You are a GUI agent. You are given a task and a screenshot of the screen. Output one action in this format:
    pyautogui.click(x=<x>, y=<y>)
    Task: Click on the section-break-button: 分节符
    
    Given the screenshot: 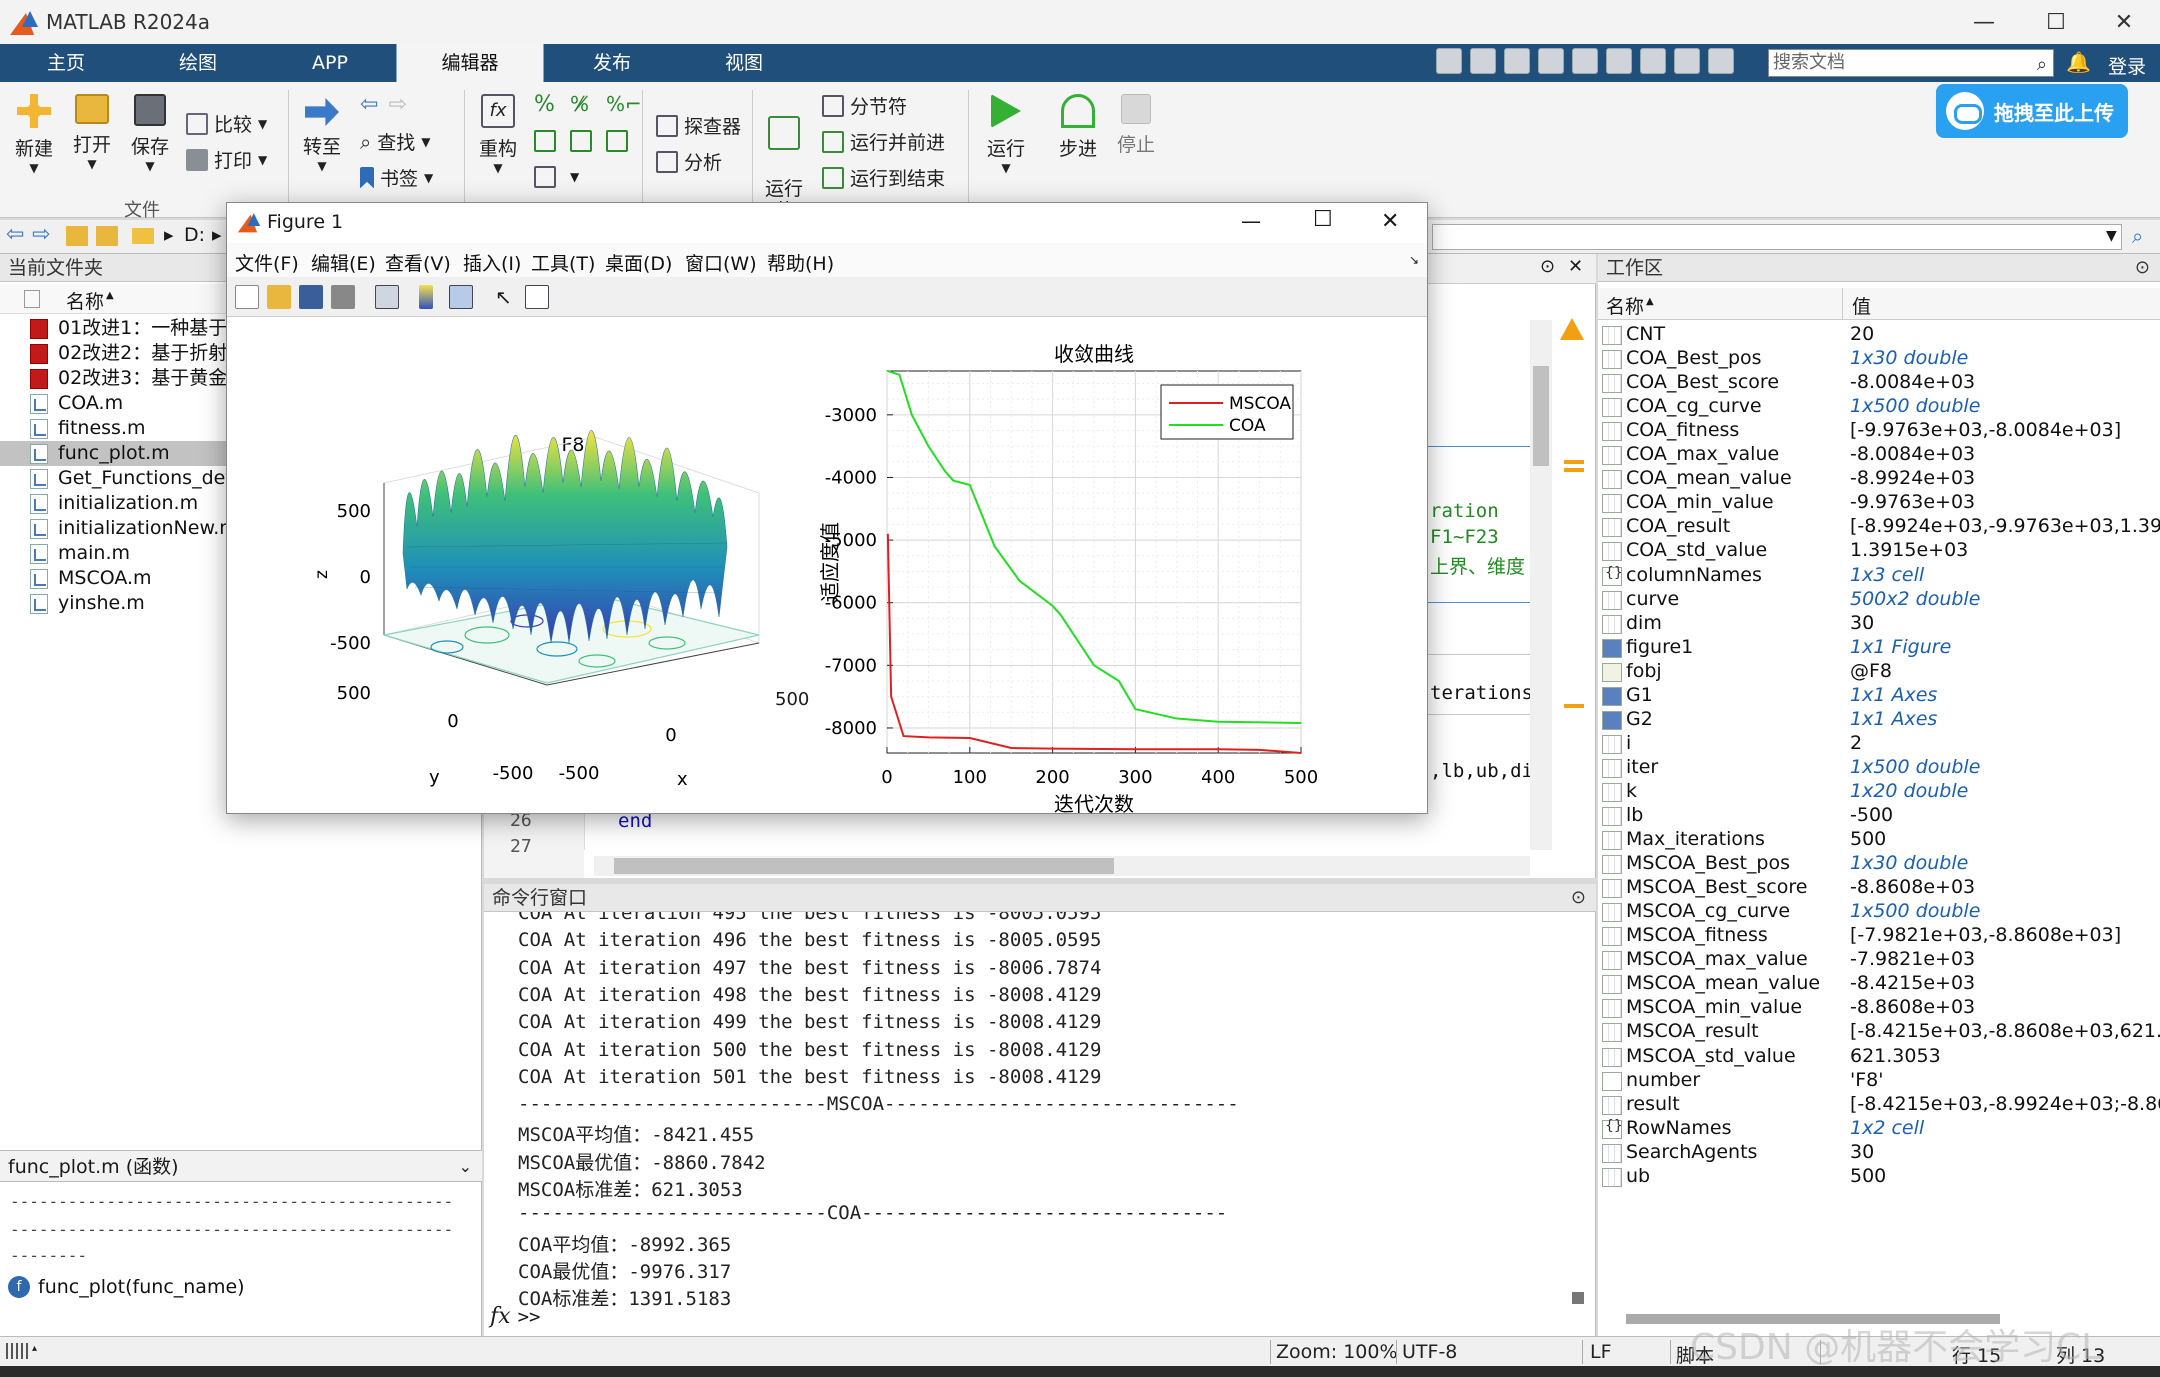 What is the action you would take?
    pyautogui.click(x=864, y=105)
    